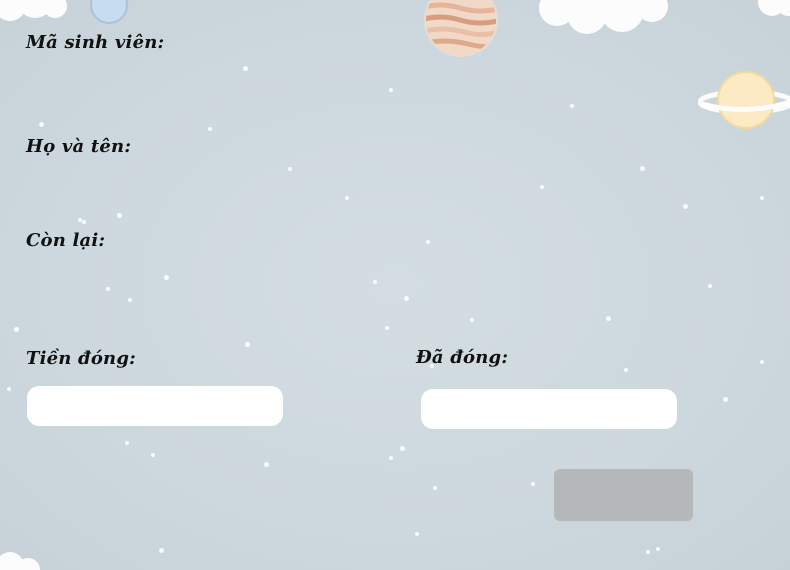 The image size is (790, 570). Describe the element at coordinates (155, 406) in the screenshot. I see `fee-input` at that location.